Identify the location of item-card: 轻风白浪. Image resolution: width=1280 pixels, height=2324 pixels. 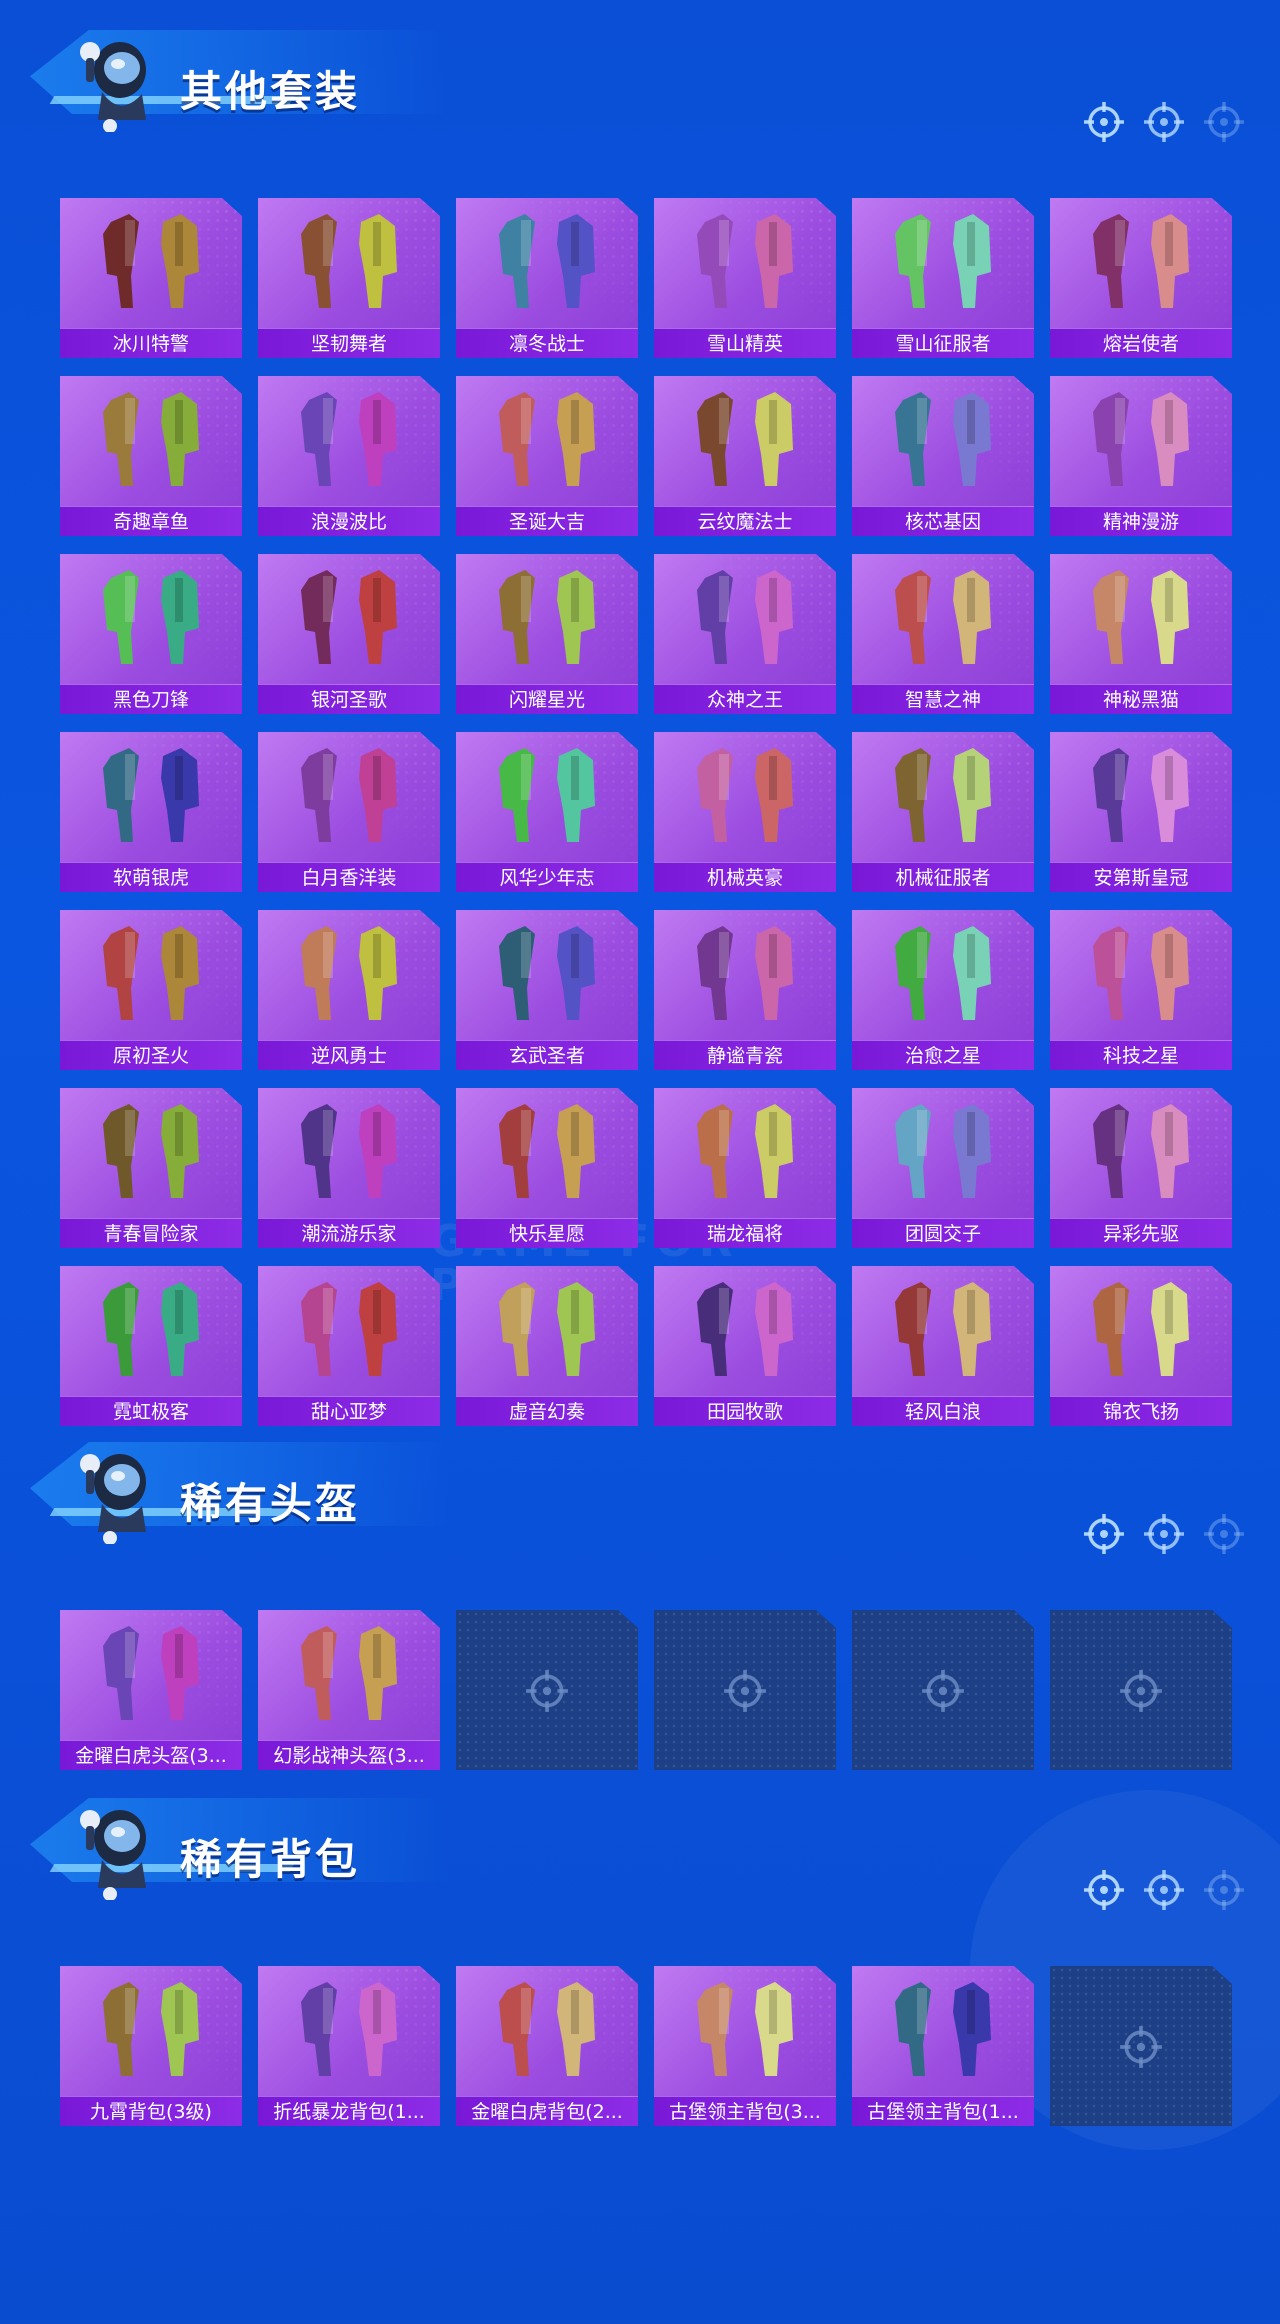
(943, 1346).